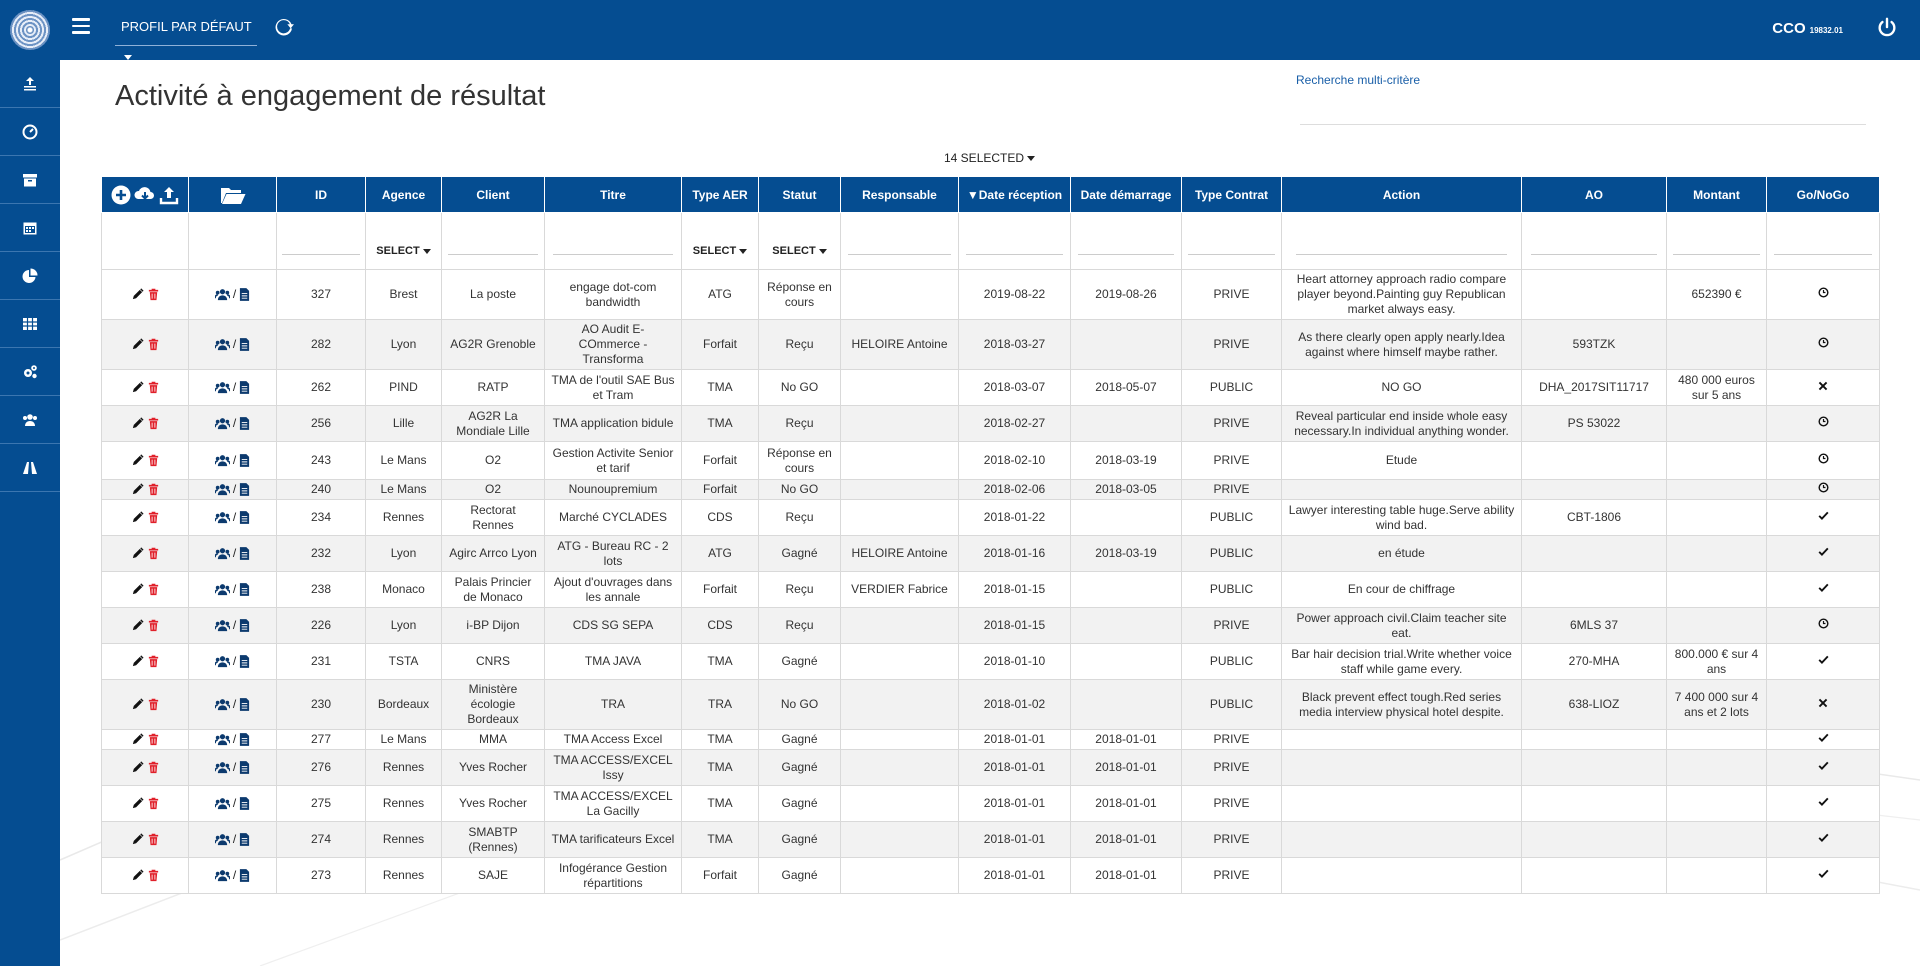 Image resolution: width=1920 pixels, height=966 pixels. I want to click on sidebar-item-calendar, so click(30, 228).